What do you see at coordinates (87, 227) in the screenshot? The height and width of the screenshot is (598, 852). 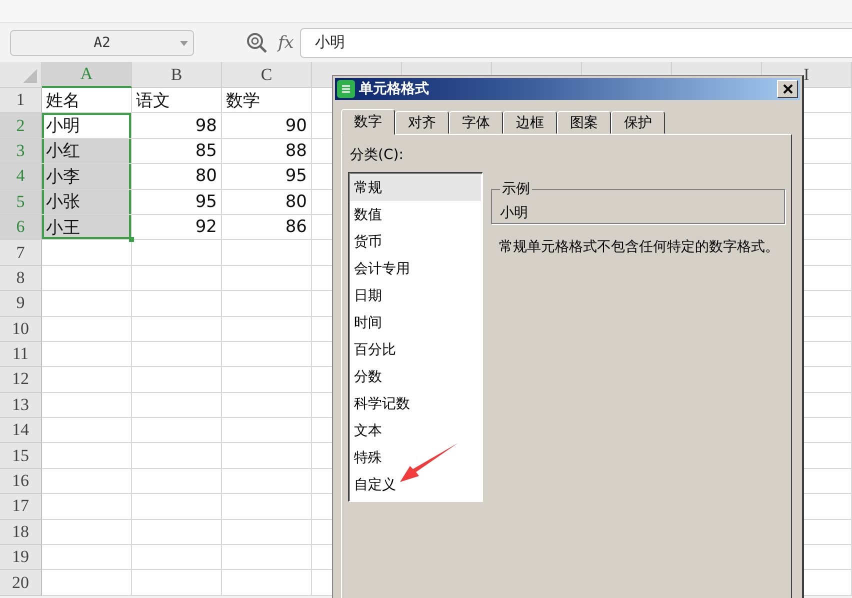 I see `table-cell: 小王` at bounding box center [87, 227].